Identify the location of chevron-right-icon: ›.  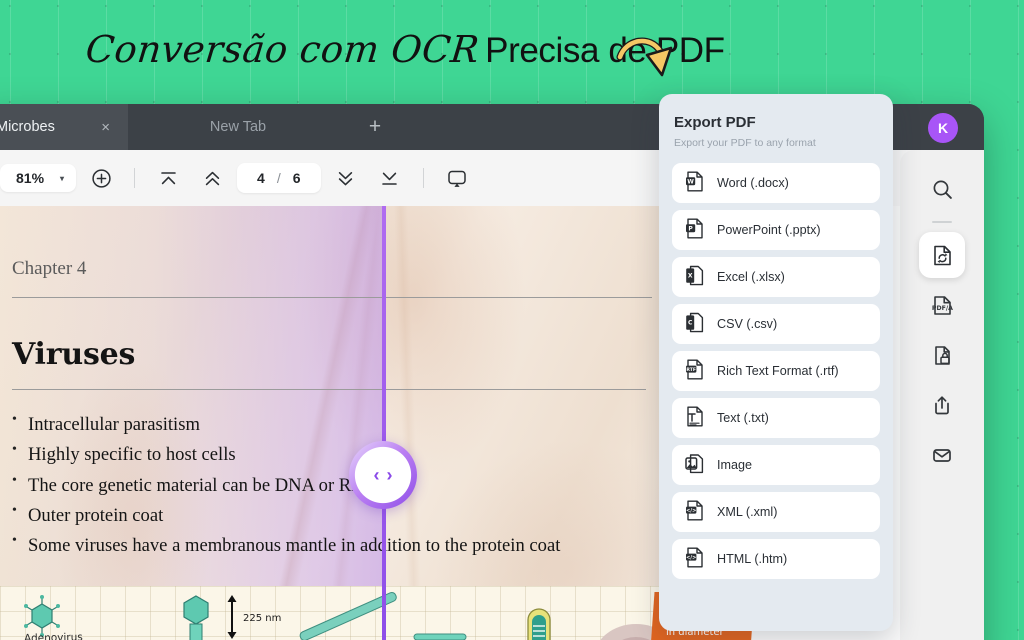
(389, 475).